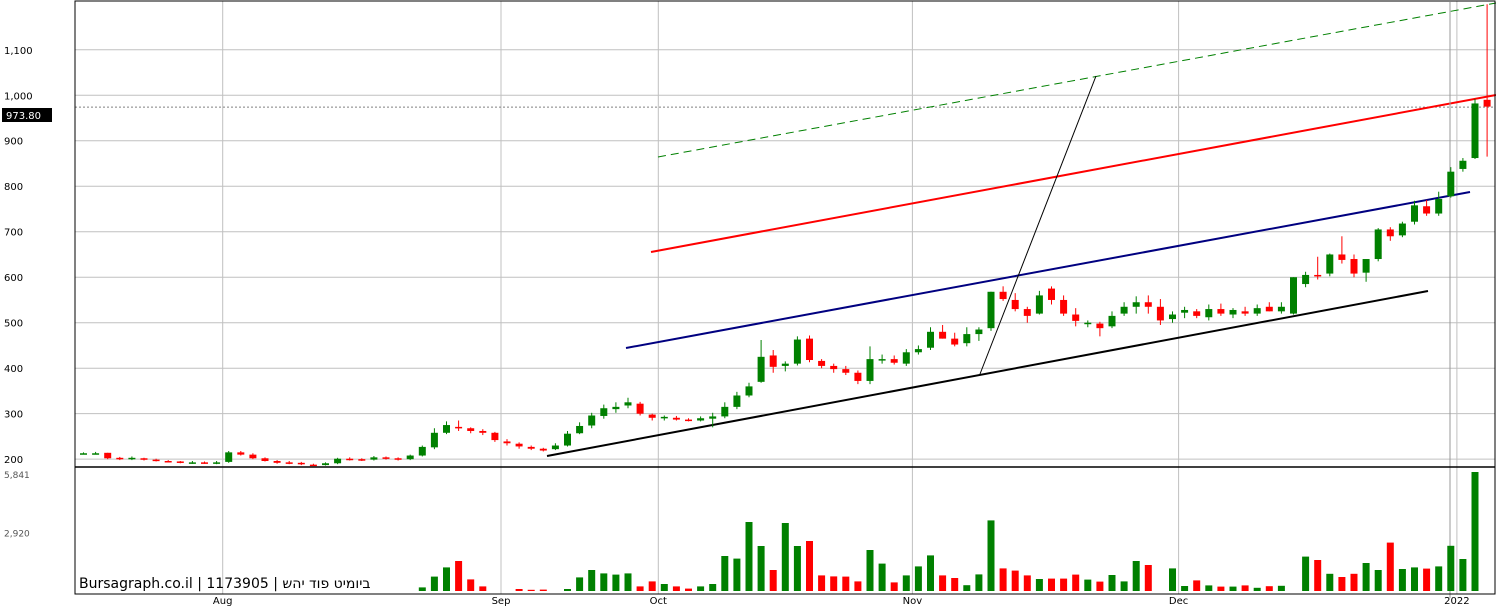 This screenshot has width=1496, height=610. Describe the element at coordinates (223, 601) in the screenshot. I see `month-label: Aug` at that location.